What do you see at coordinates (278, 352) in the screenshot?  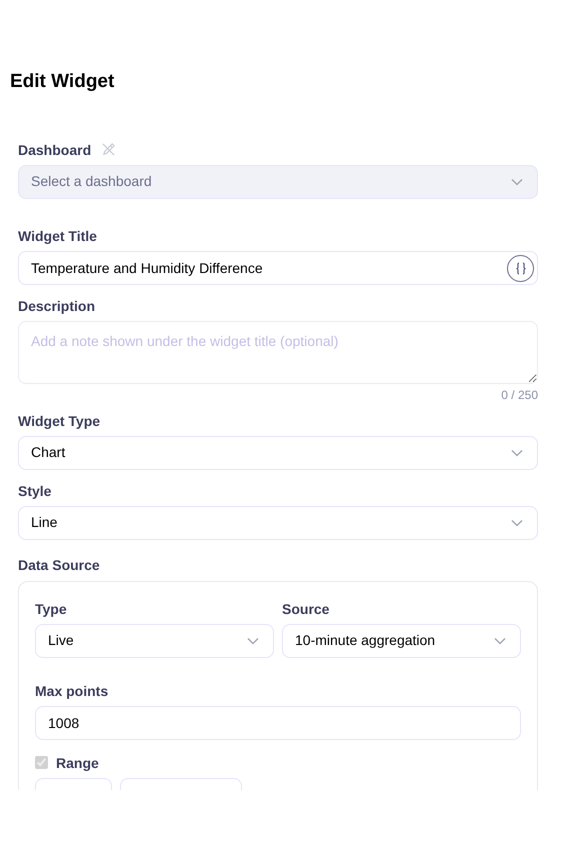 I see `description-field: Add a note shown under the widget title (optional)` at bounding box center [278, 352].